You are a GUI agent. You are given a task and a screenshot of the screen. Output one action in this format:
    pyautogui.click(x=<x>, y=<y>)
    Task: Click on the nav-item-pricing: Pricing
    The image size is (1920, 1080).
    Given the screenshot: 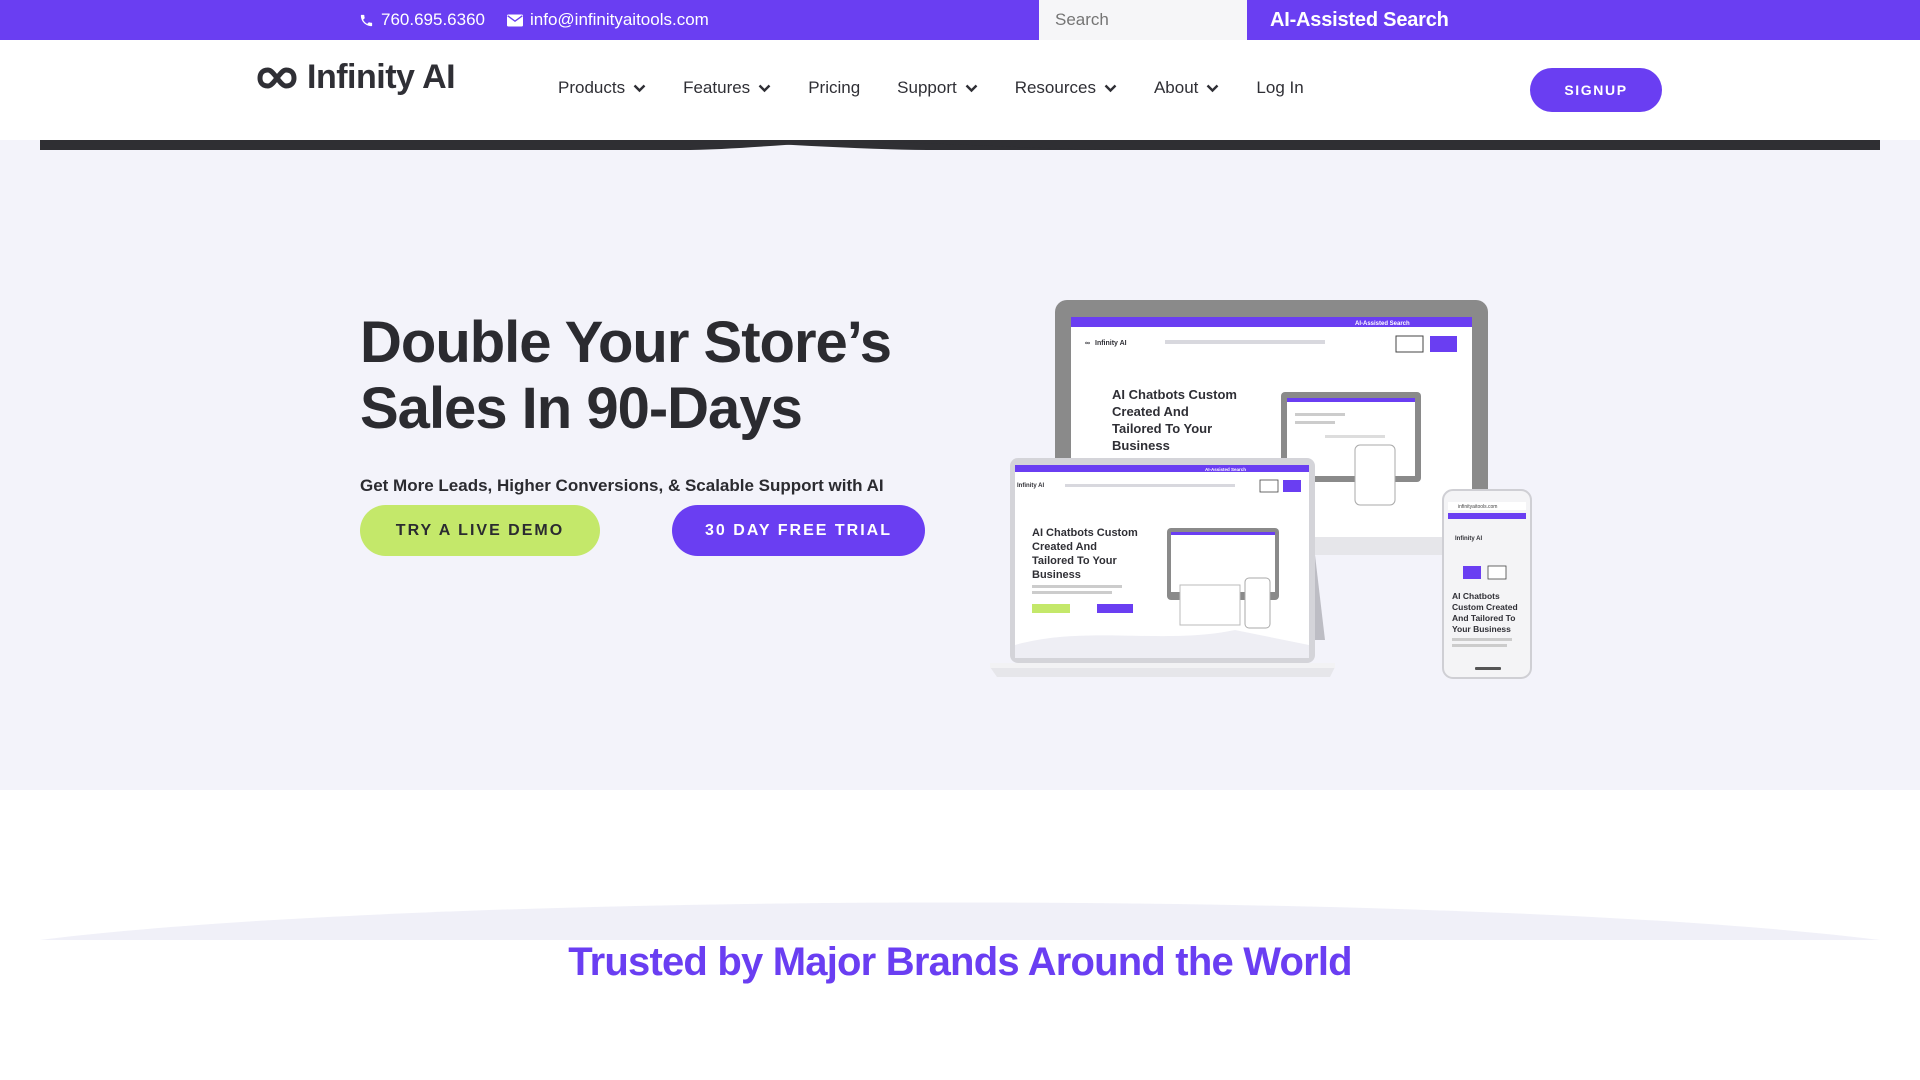 What is the action you would take?
    pyautogui.click(x=834, y=88)
    